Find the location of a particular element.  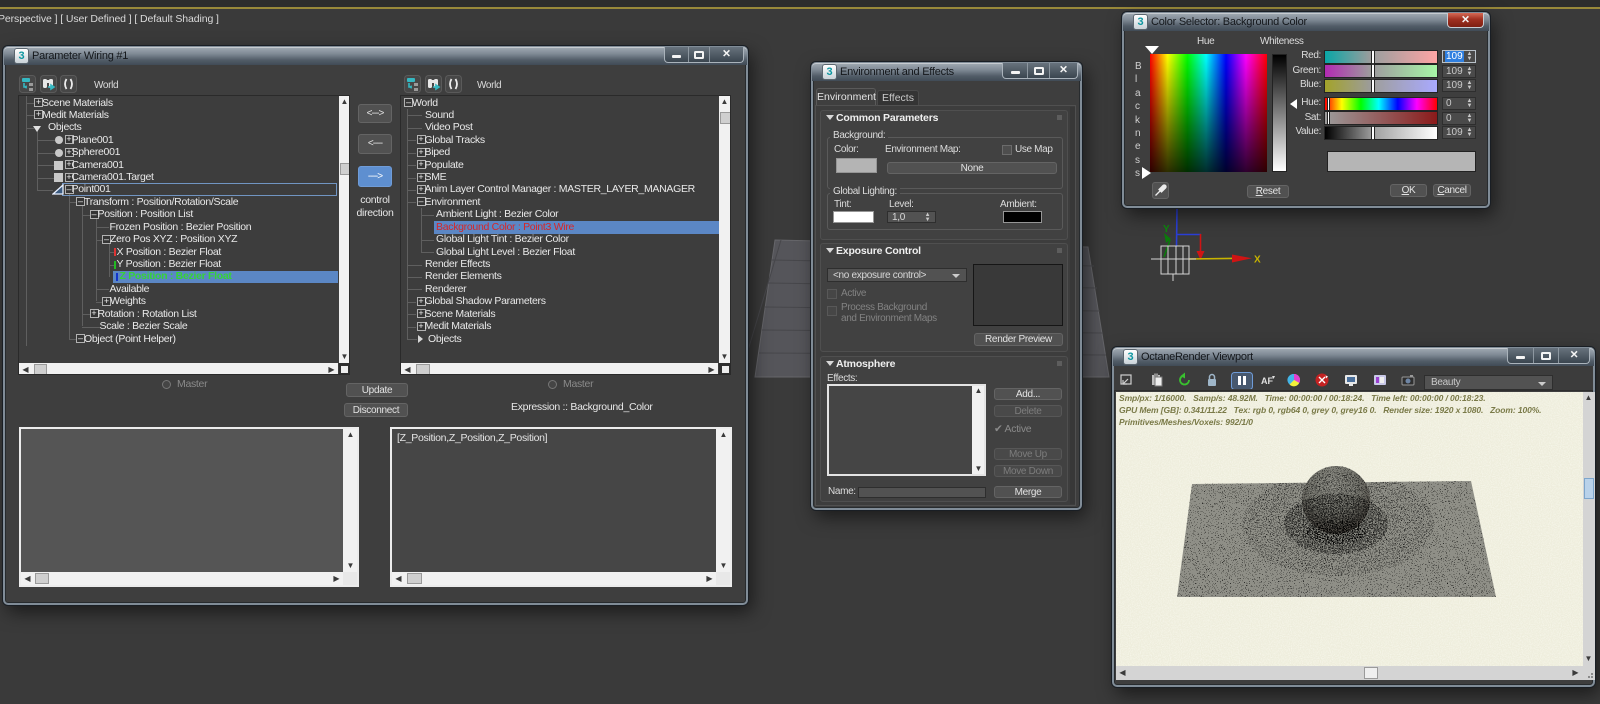

svg-text: X is located at coordinates (1257, 260).